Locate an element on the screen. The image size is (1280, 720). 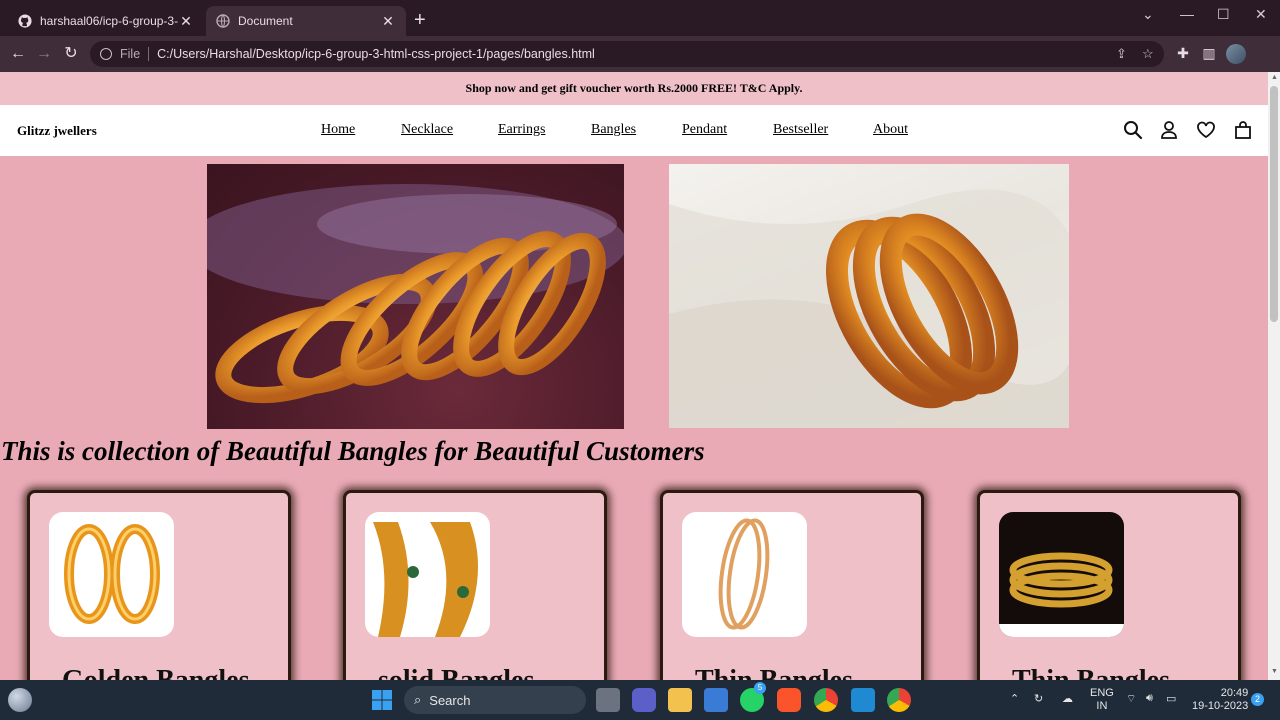
nav-pendant: Pendant is located at coordinates (704, 130).